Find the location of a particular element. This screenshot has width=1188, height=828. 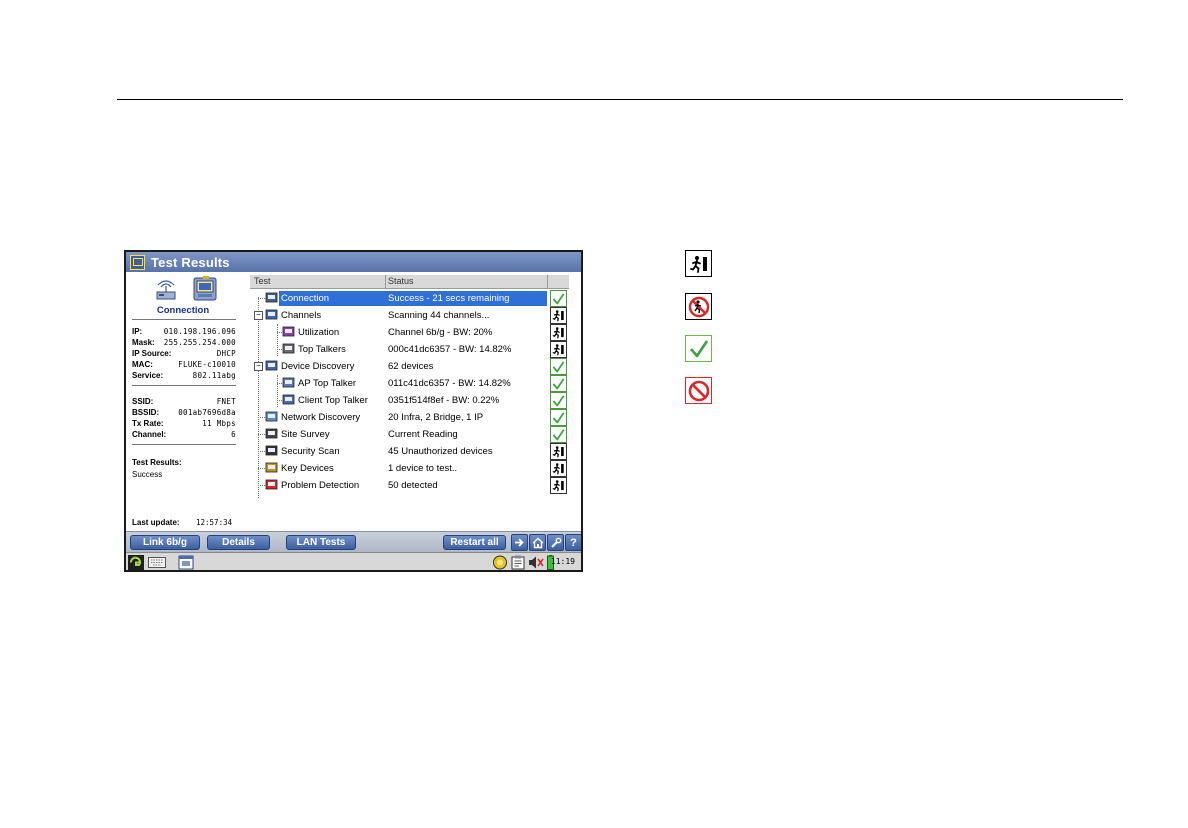

exit-button is located at coordinates (519, 542).